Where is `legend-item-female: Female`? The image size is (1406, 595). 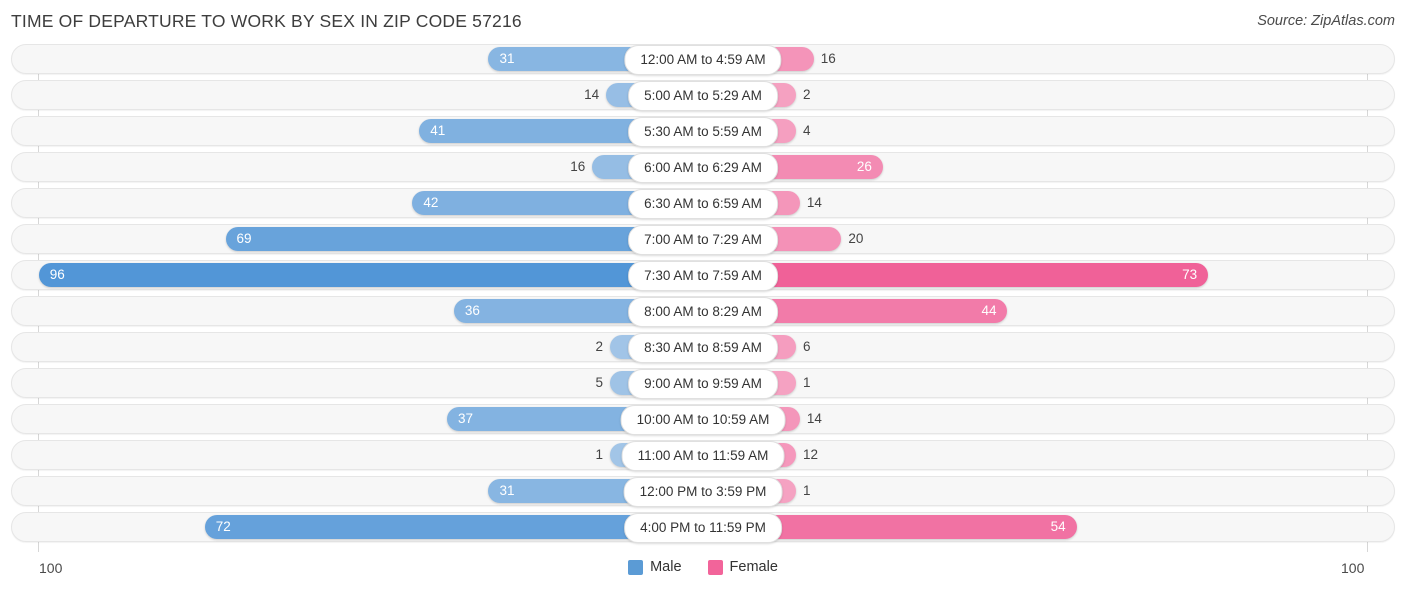
legend-item-female: Female is located at coordinates (742, 567).